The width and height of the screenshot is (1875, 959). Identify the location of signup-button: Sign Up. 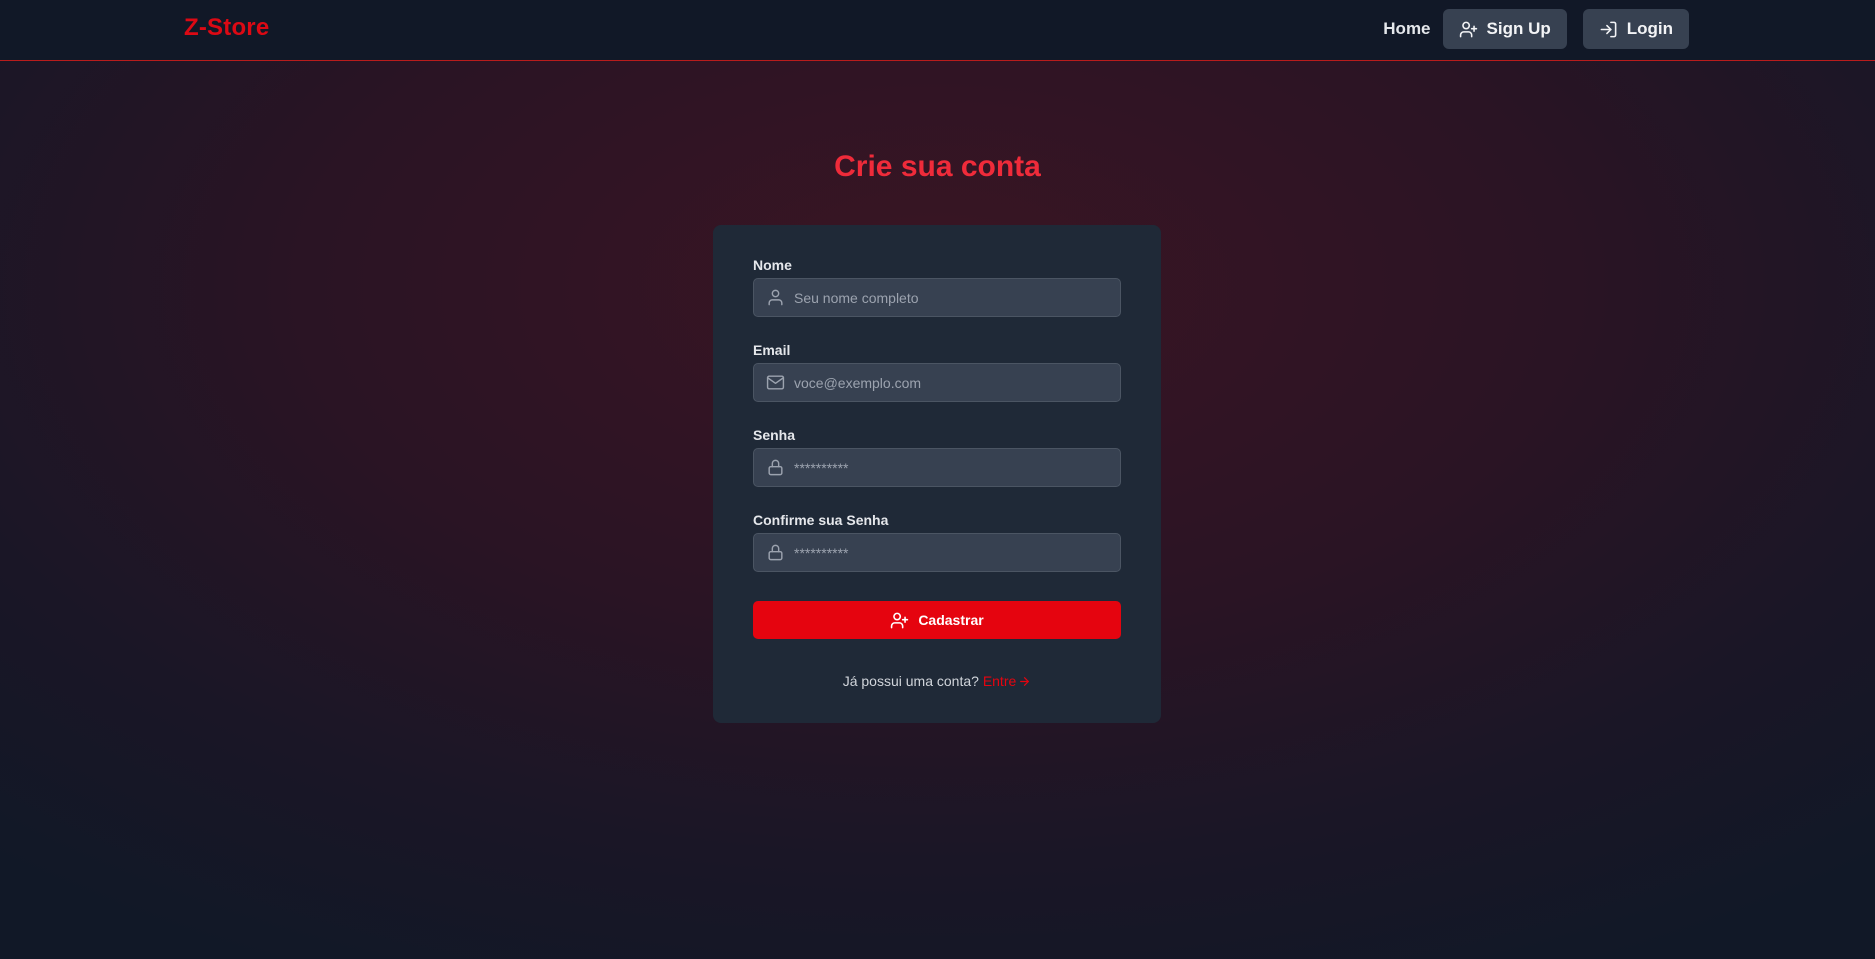
(1504, 29).